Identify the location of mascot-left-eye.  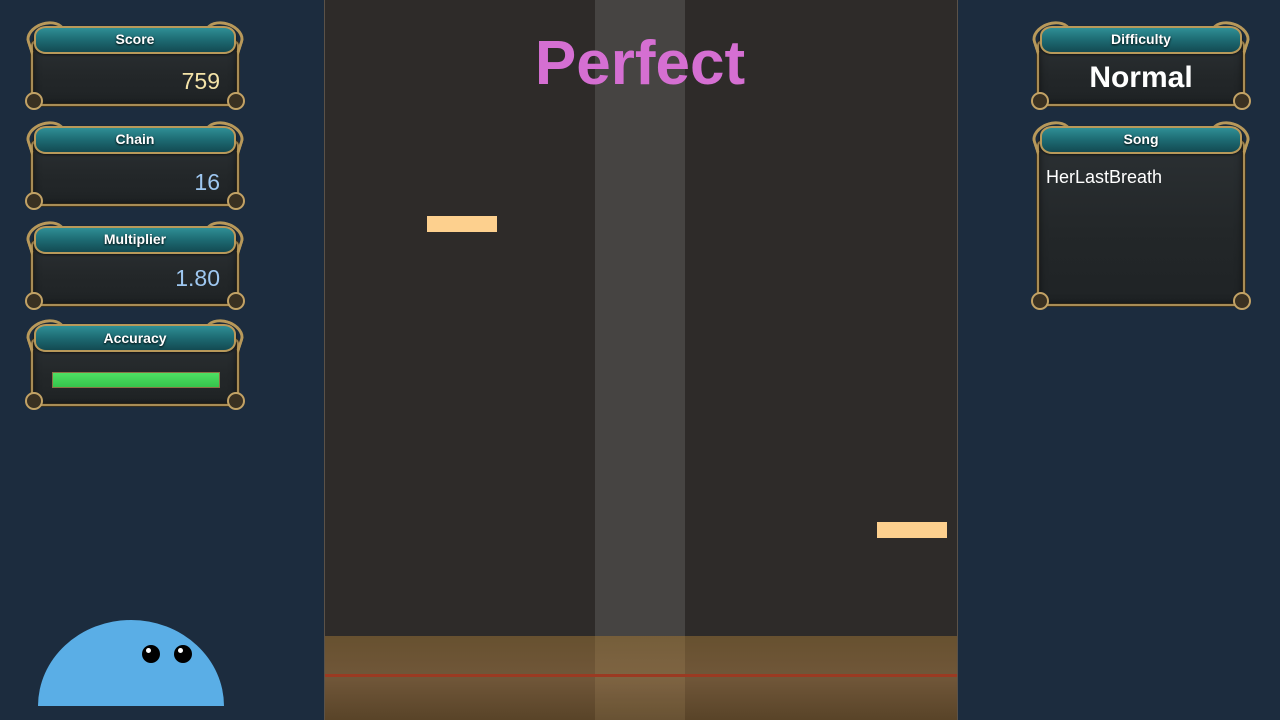
(151, 654).